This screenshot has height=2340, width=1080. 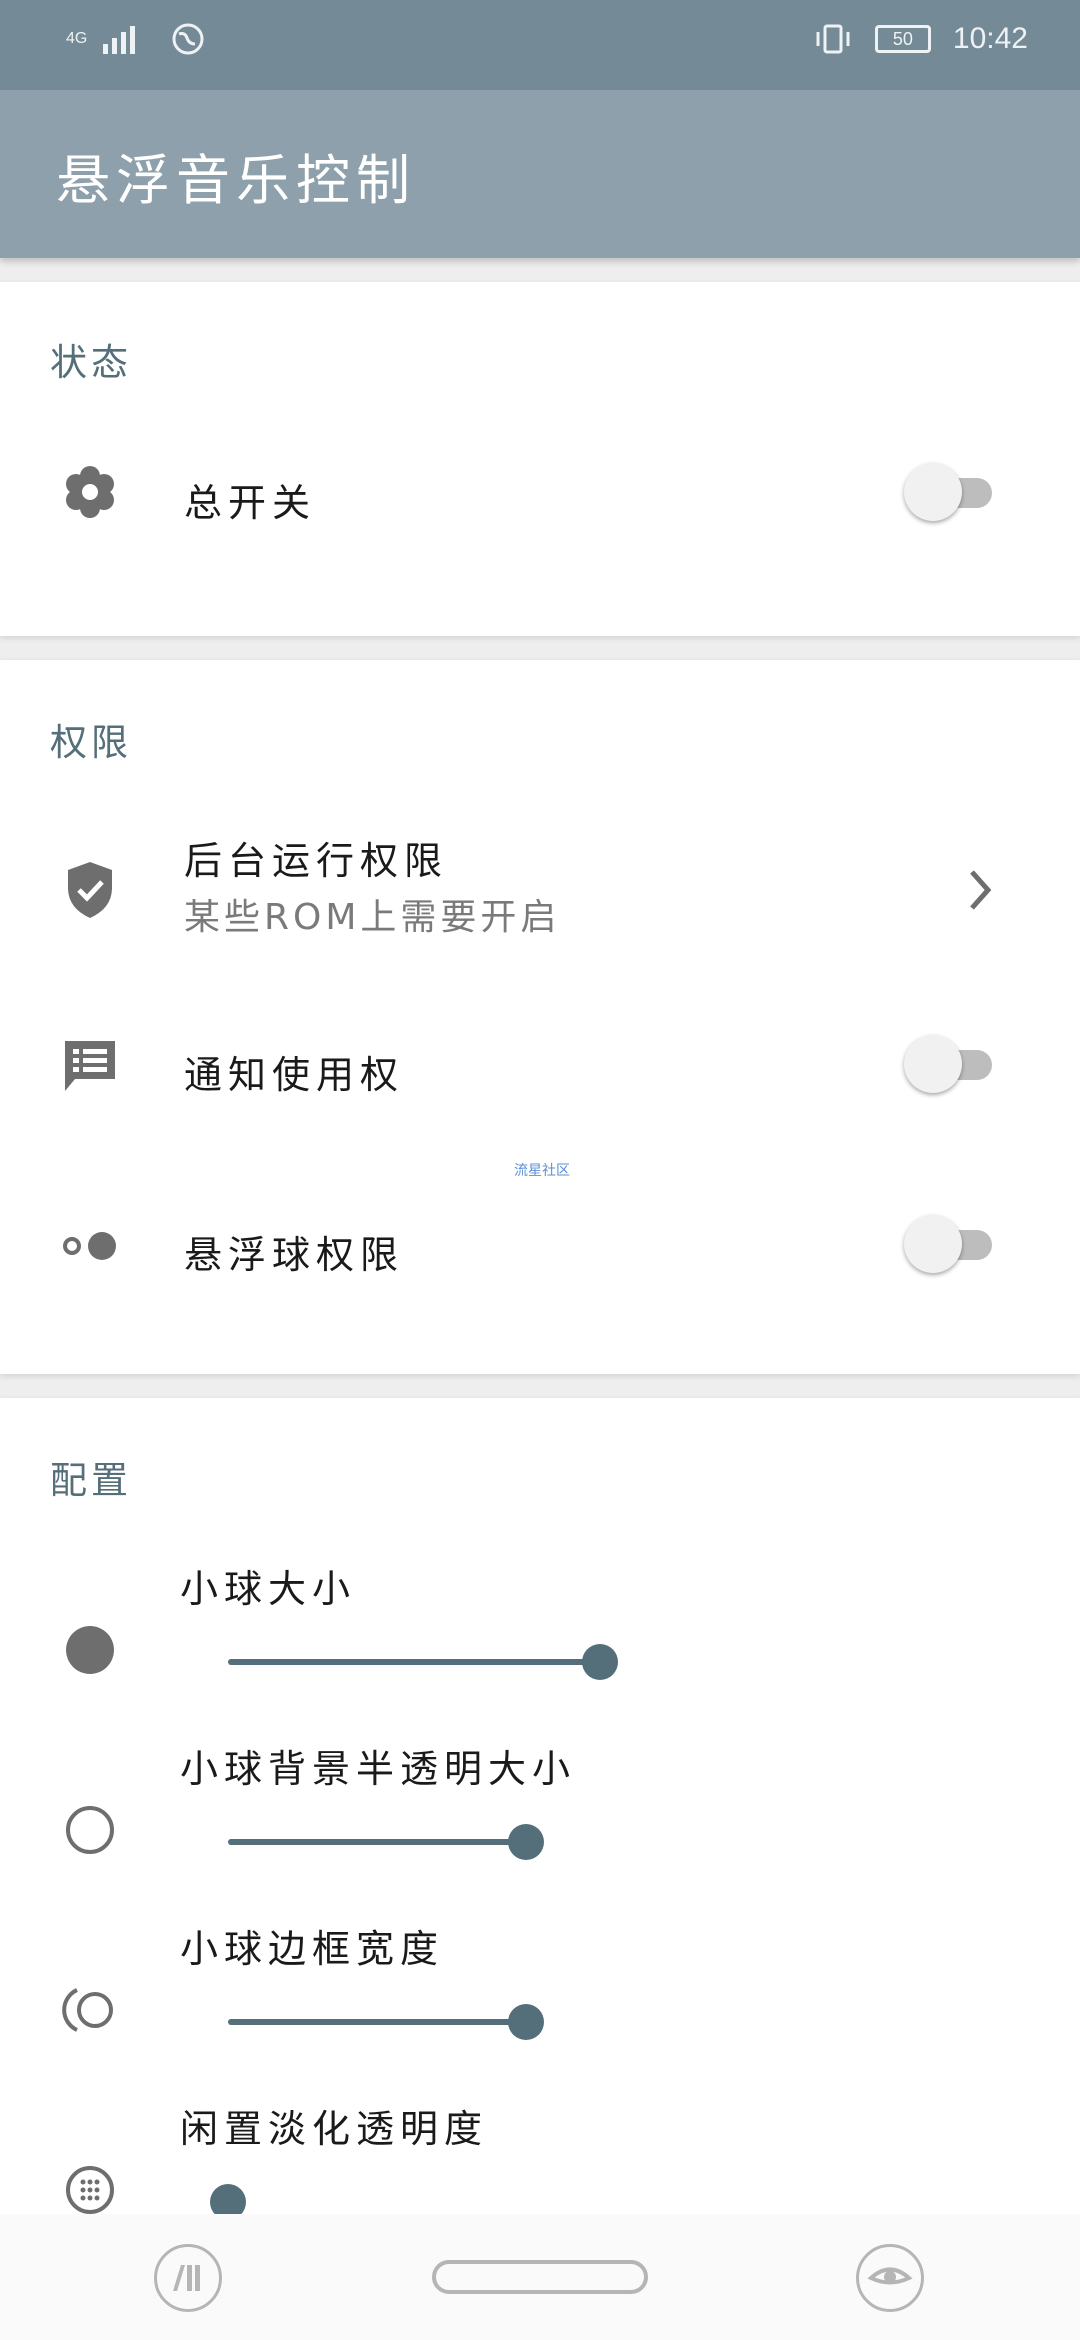 What do you see at coordinates (90, 1830) in the screenshot?
I see `outline-circle-icon` at bounding box center [90, 1830].